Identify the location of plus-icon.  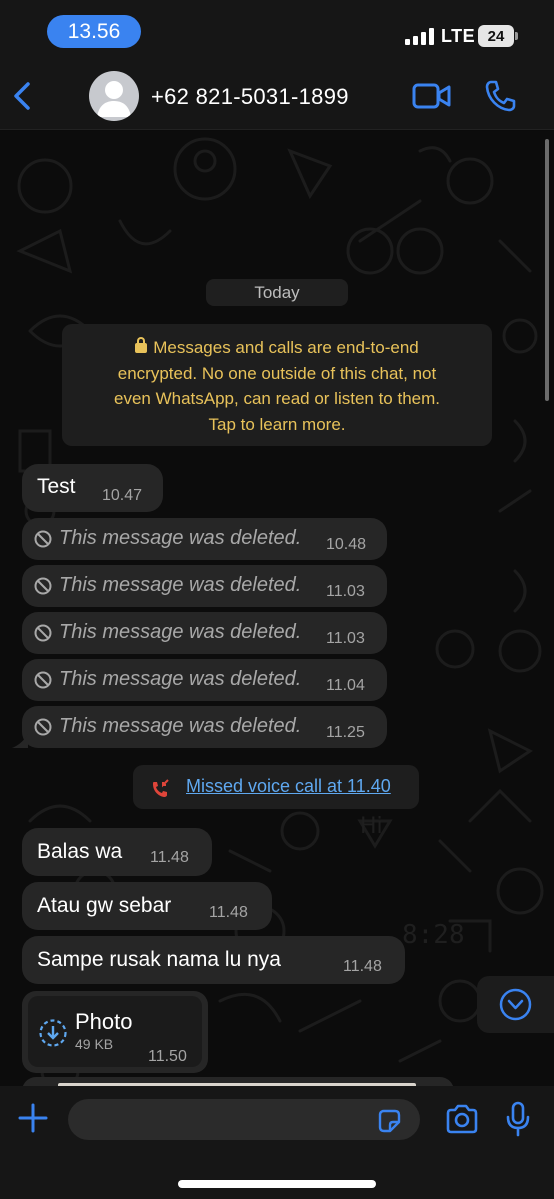
(33, 1118).